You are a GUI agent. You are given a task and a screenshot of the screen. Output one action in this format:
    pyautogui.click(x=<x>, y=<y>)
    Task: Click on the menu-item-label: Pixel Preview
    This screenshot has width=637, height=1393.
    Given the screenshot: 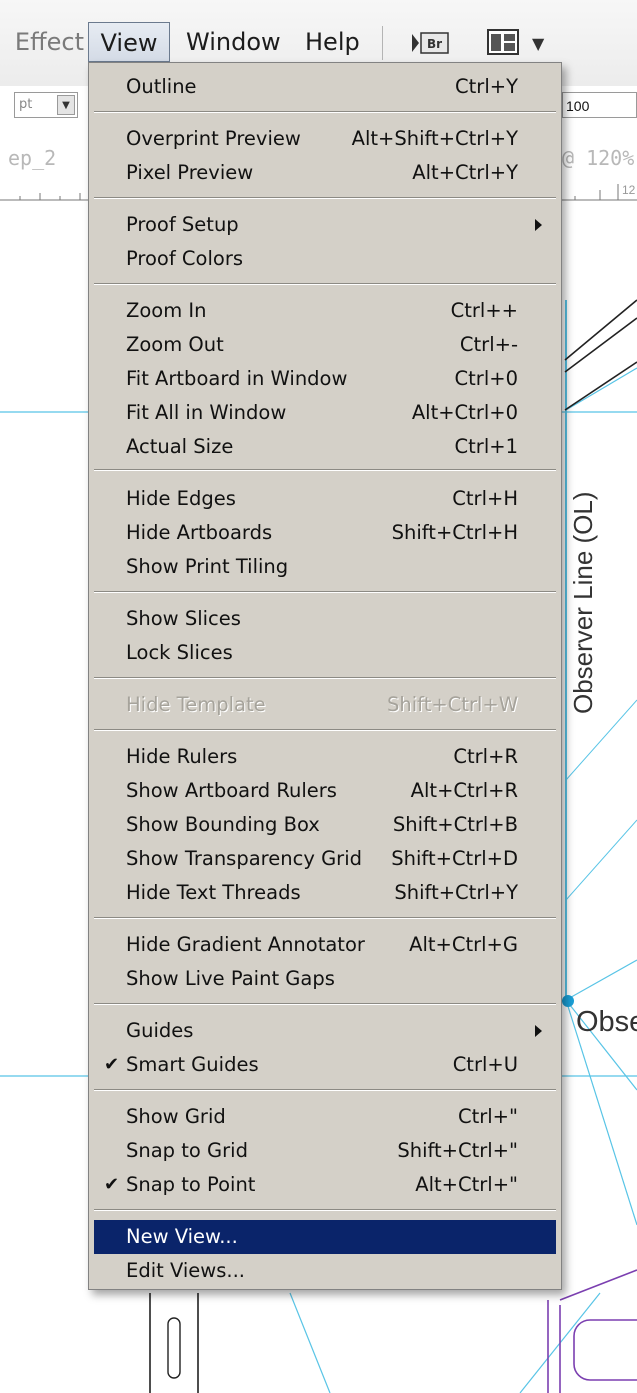 What is the action you would take?
    pyautogui.click(x=190, y=172)
    